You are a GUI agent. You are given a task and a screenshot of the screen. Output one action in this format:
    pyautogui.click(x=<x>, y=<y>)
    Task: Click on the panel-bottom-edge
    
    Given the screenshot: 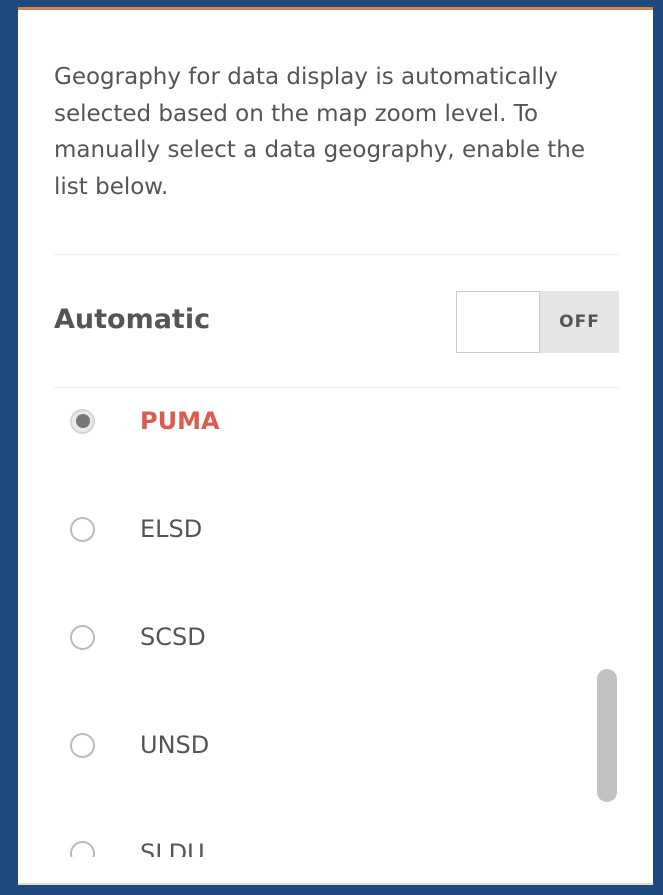 What is the action you would take?
    pyautogui.click(x=335, y=884)
    